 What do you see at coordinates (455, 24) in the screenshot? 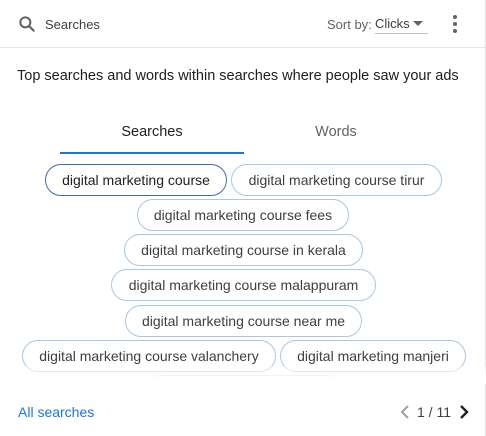
I see `more-options-icon` at bounding box center [455, 24].